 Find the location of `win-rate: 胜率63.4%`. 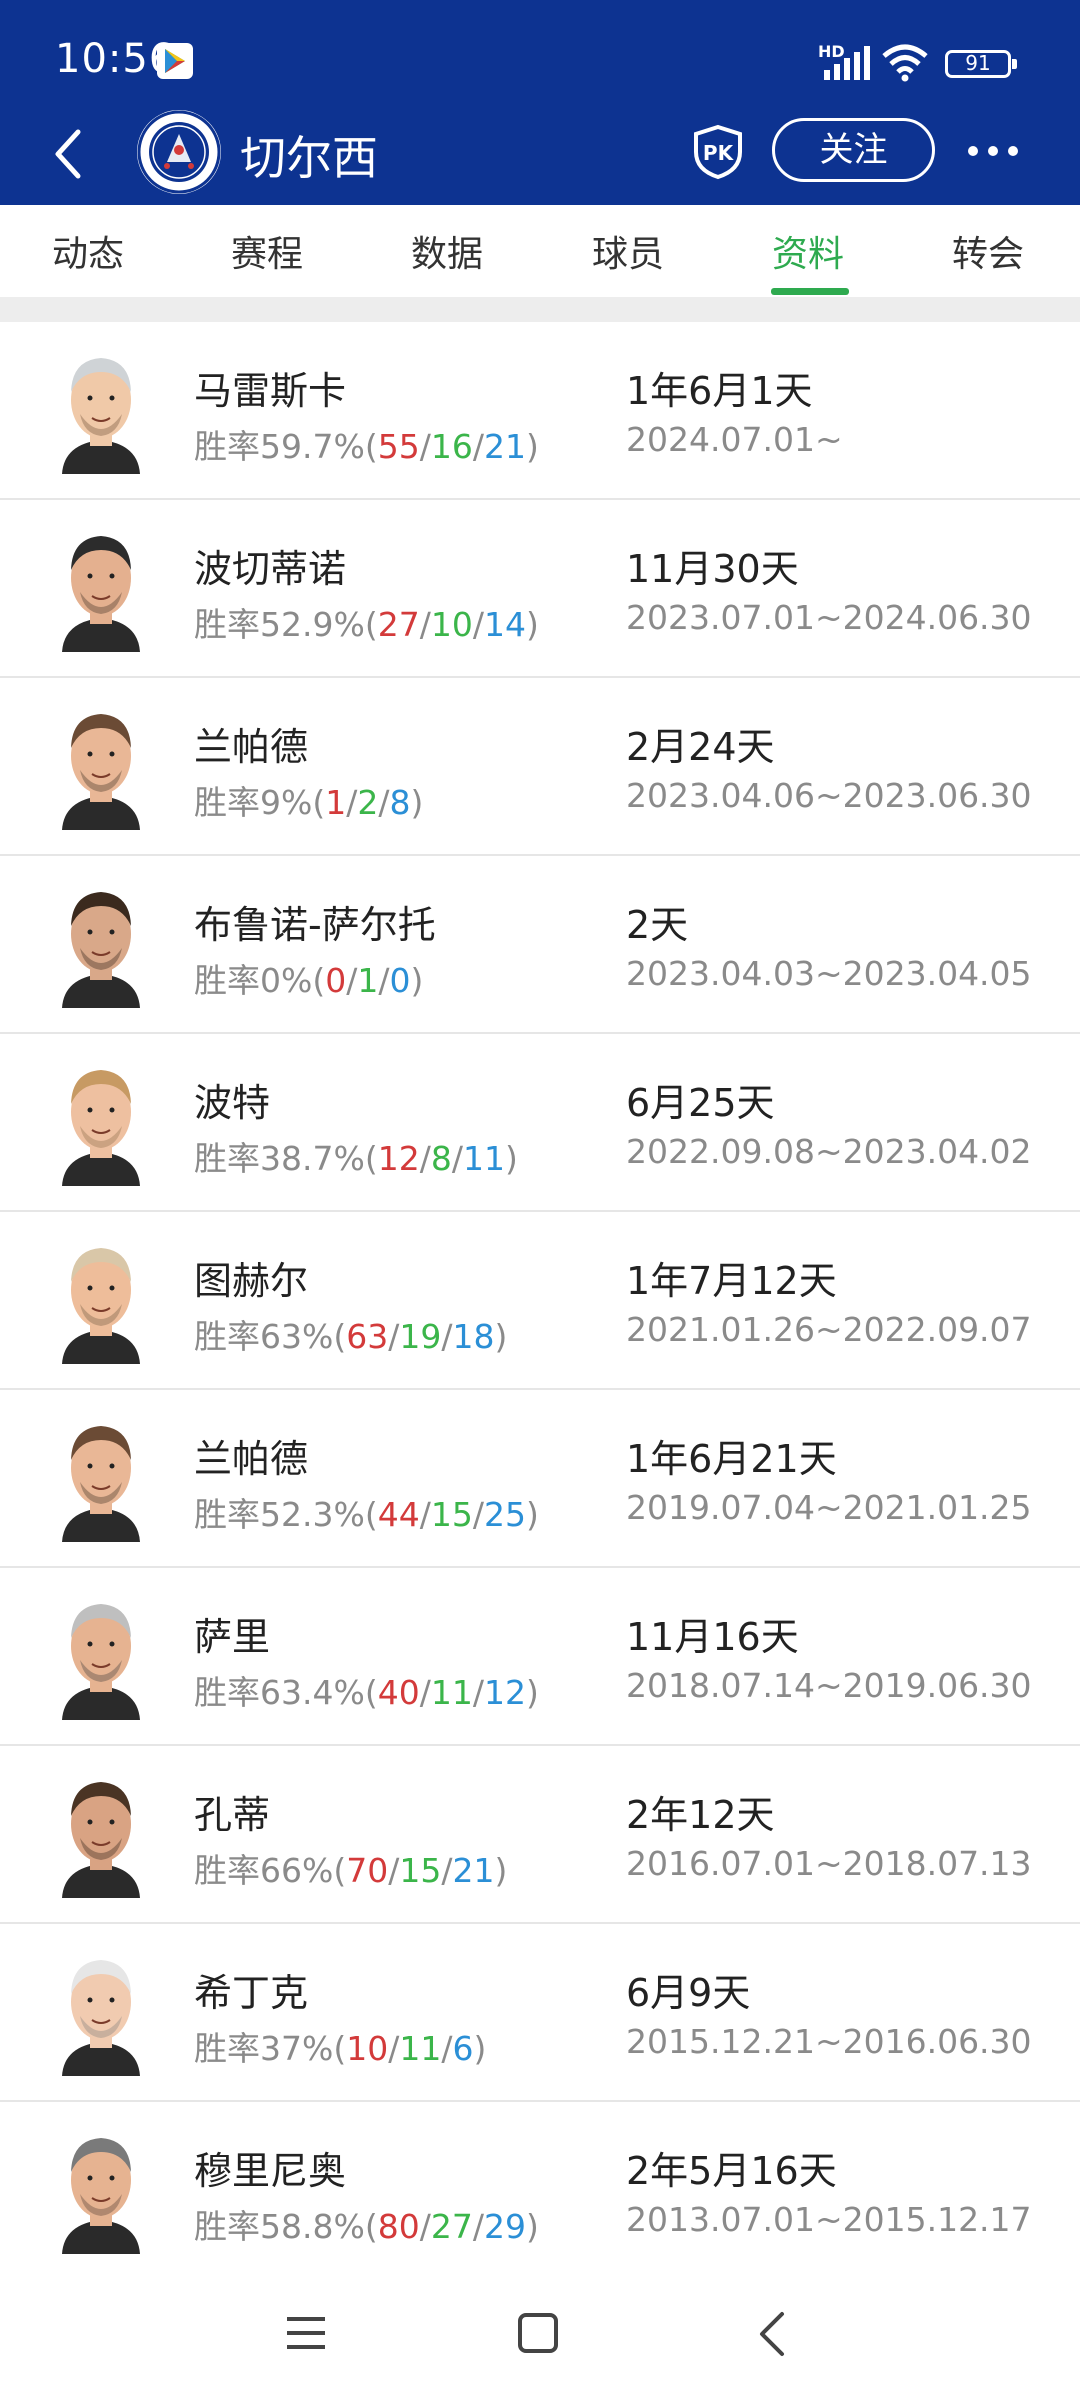

win-rate: 胜率63.4% is located at coordinates (279, 1692).